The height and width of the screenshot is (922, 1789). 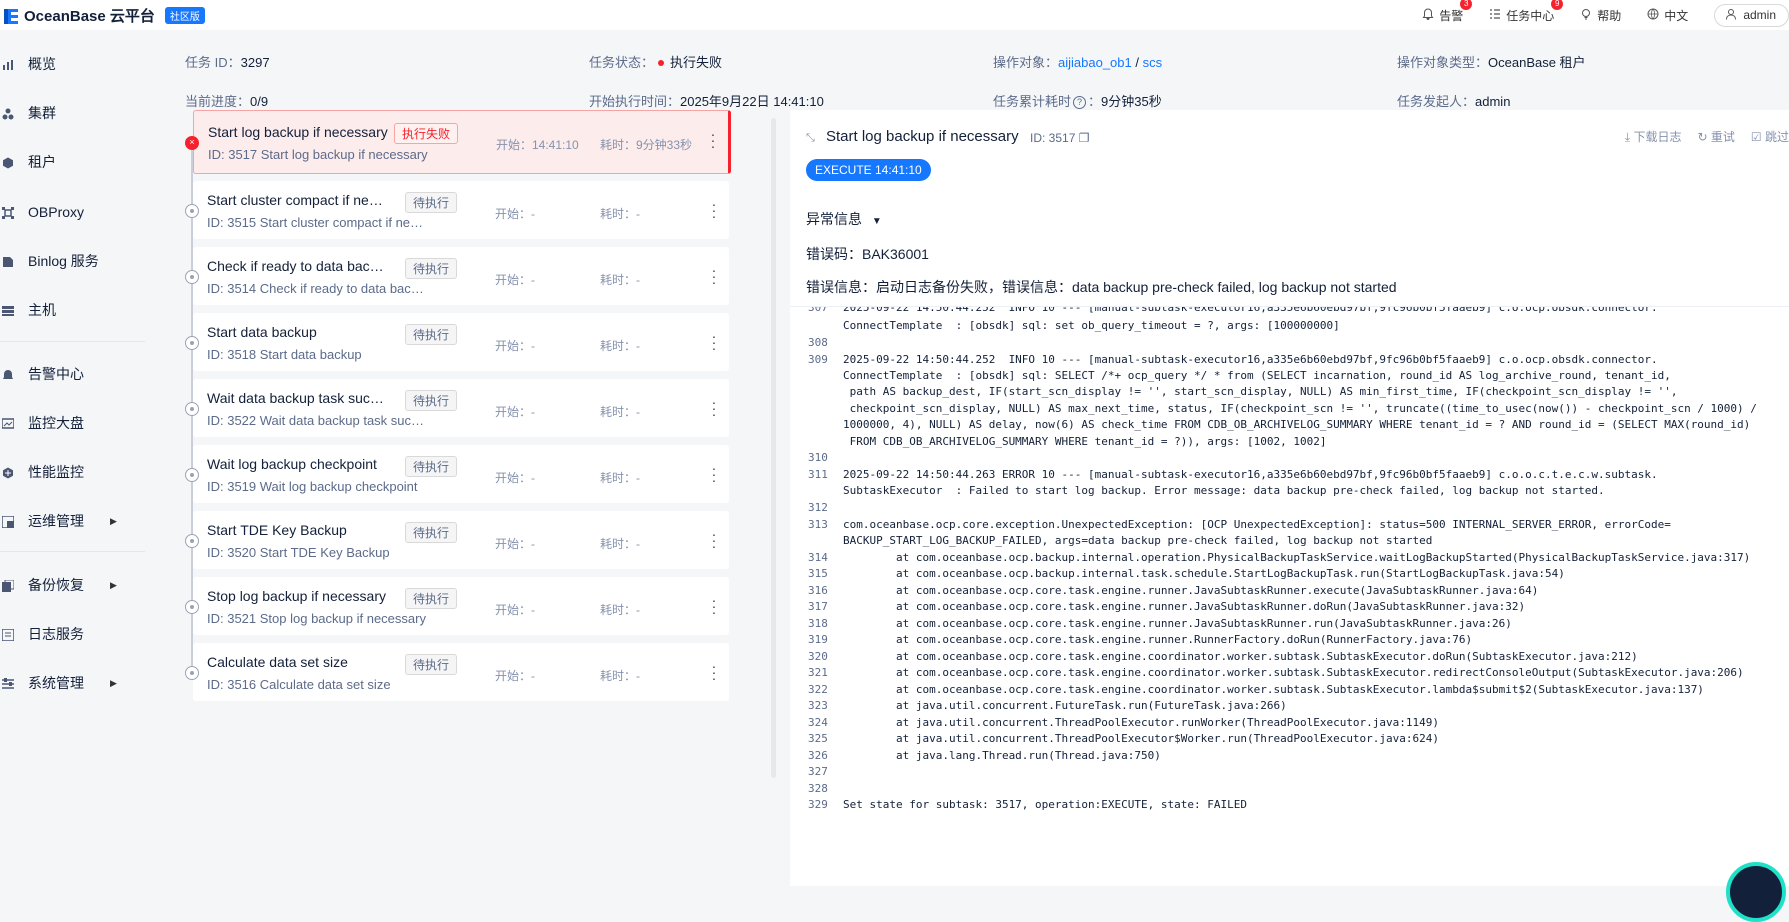 What do you see at coordinates (72, 212) in the screenshot?
I see `sidebar-item-obproxy: OBProxy` at bounding box center [72, 212].